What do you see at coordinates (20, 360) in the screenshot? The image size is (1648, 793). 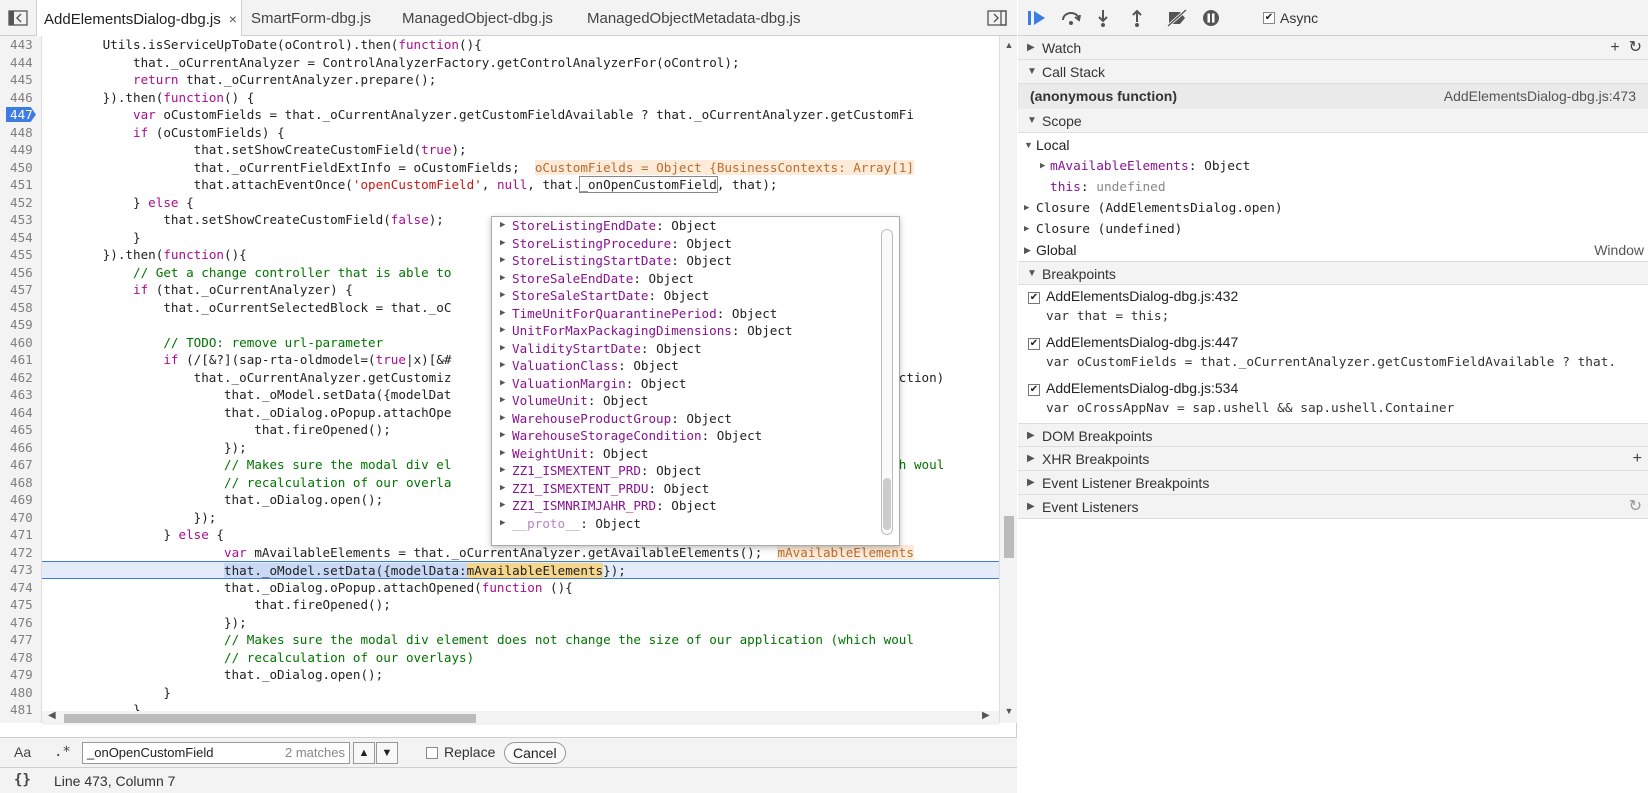 I see `line-number: 461` at bounding box center [20, 360].